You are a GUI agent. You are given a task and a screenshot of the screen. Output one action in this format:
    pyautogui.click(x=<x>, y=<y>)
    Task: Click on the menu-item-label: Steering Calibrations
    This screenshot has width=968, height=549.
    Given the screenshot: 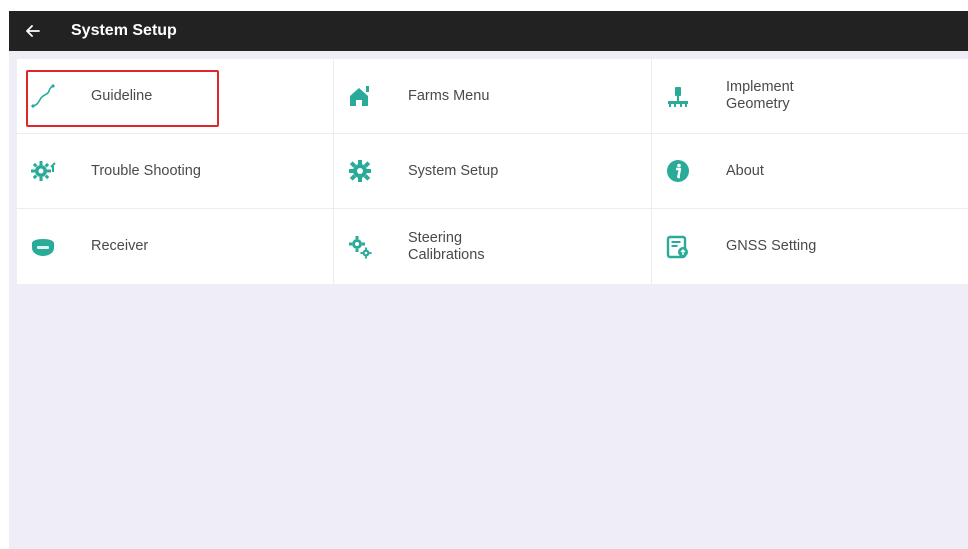 What is the action you would take?
    pyautogui.click(x=446, y=246)
    